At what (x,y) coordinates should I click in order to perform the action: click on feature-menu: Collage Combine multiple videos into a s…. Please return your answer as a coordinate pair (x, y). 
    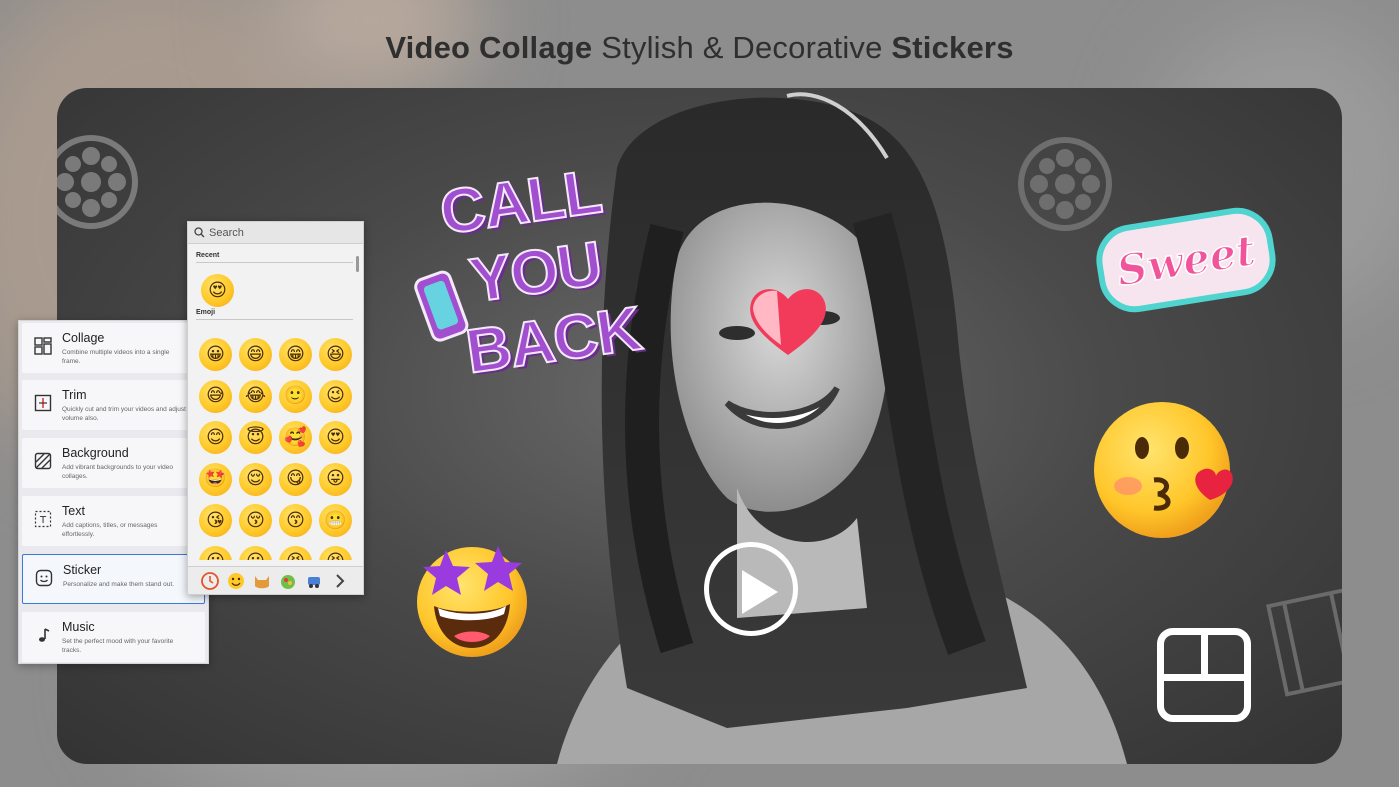
    Looking at the image, I should click on (113, 492).